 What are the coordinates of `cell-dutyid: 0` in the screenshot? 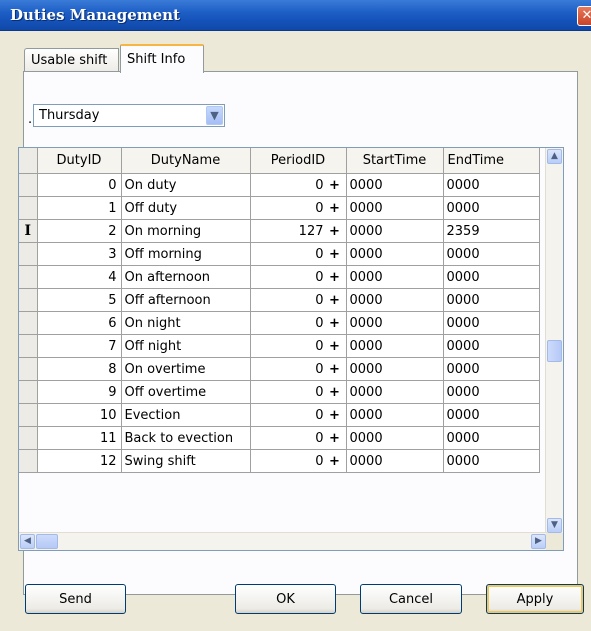 It's located at (79, 185).